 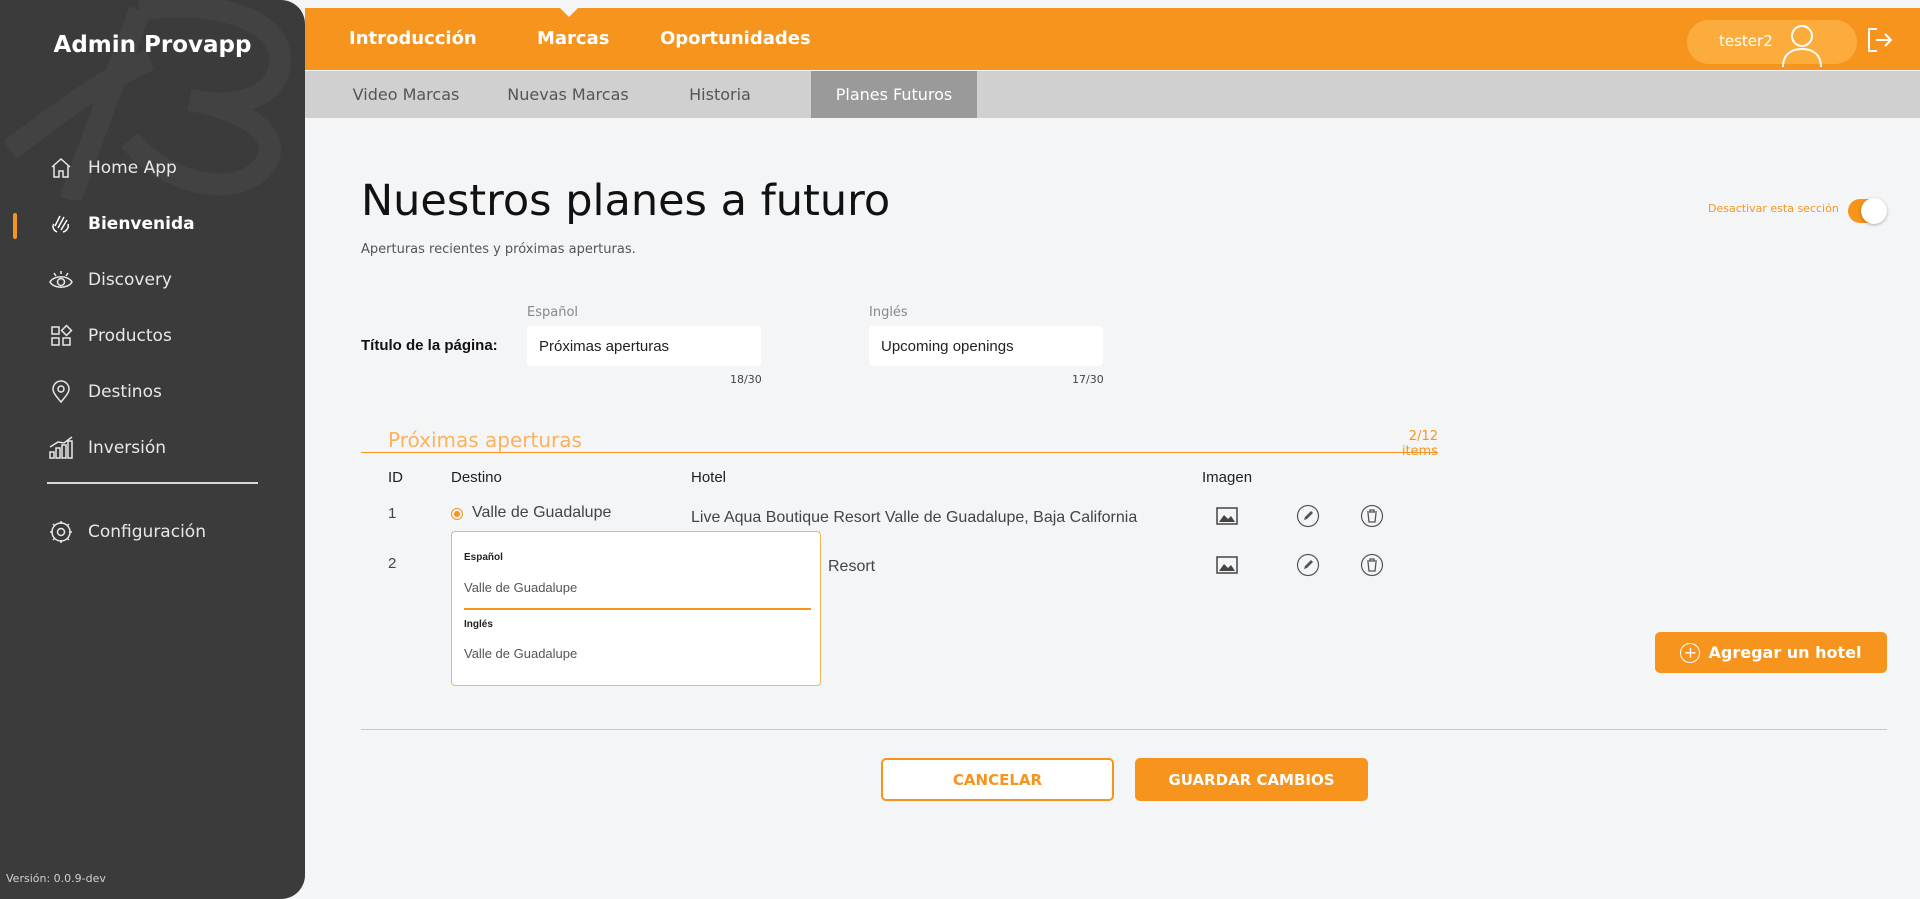 What do you see at coordinates (1802, 46) in the screenshot?
I see `user-avatar-icon` at bounding box center [1802, 46].